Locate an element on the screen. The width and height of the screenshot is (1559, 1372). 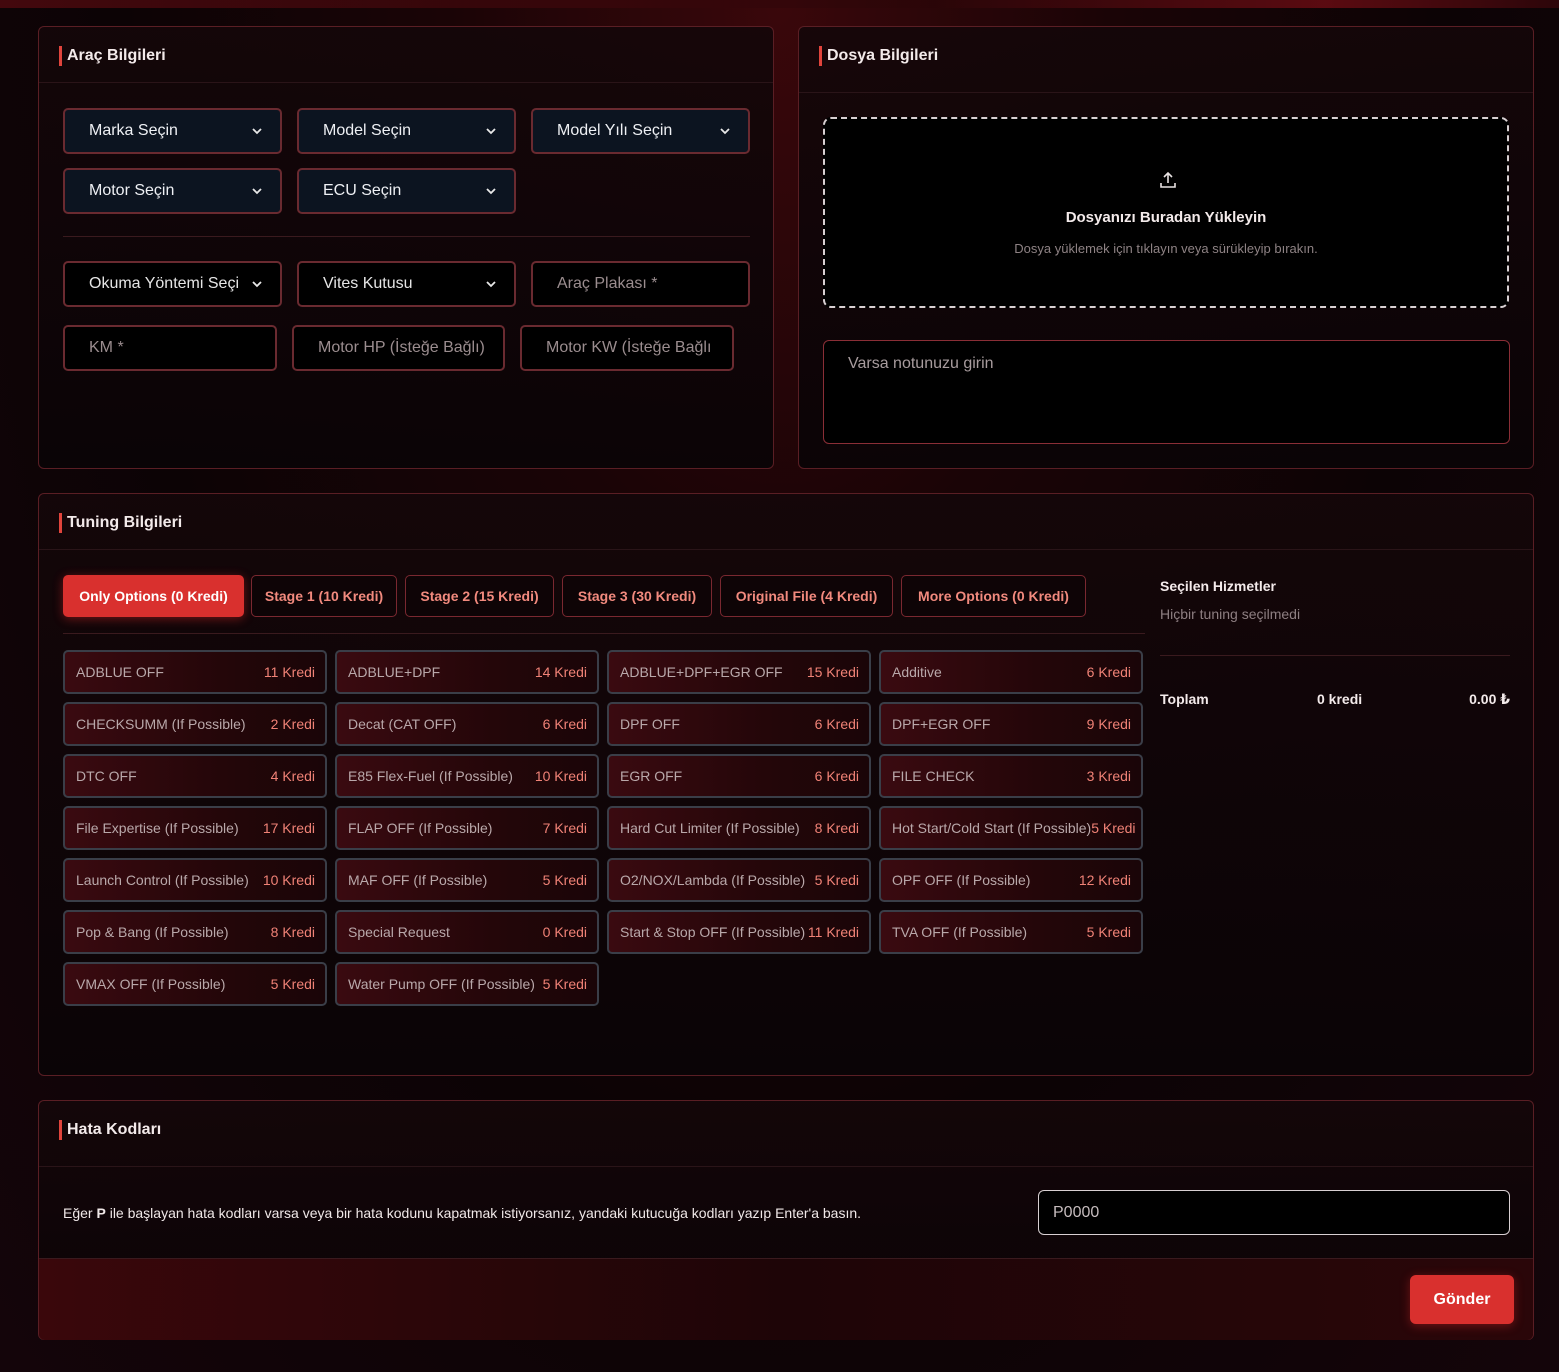
tab-stage-3: Stage 3 (30 Kredi) is located at coordinates (637, 596).